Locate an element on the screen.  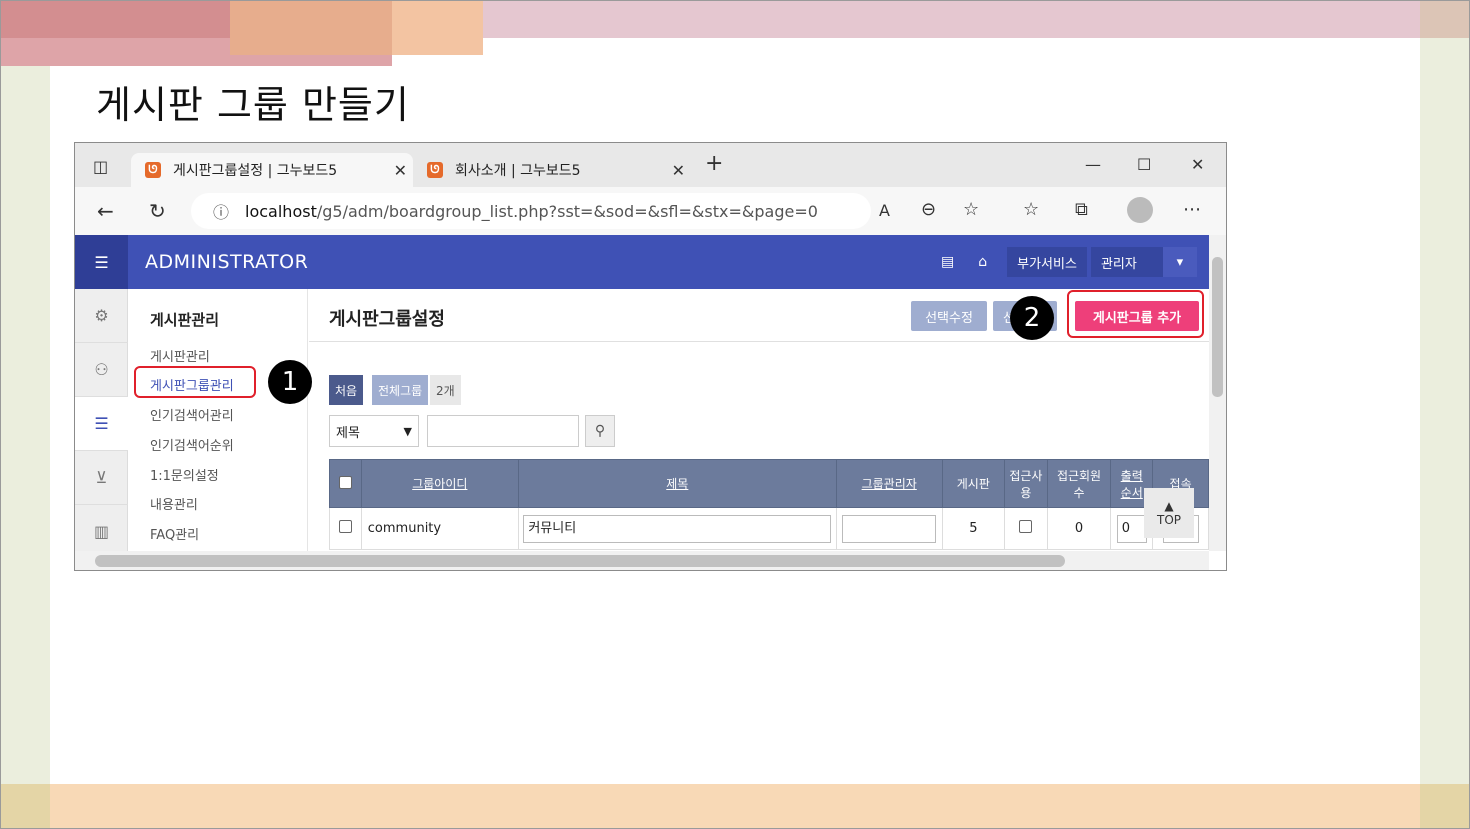
top-label: TOP is located at coordinates (1168, 520).